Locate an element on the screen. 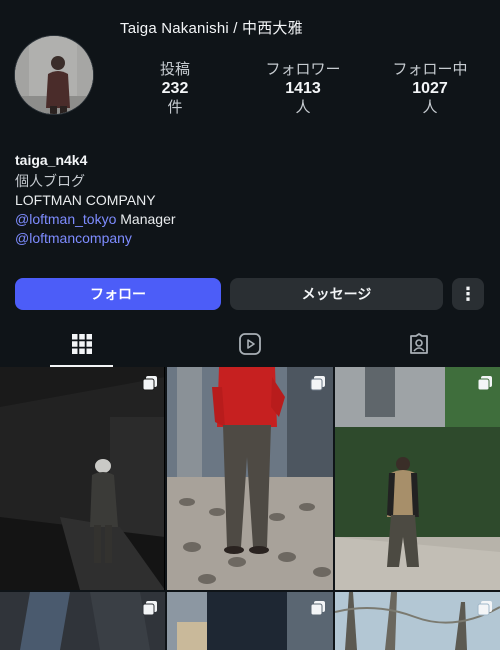  message-button: メッセージ is located at coordinates (336, 294).